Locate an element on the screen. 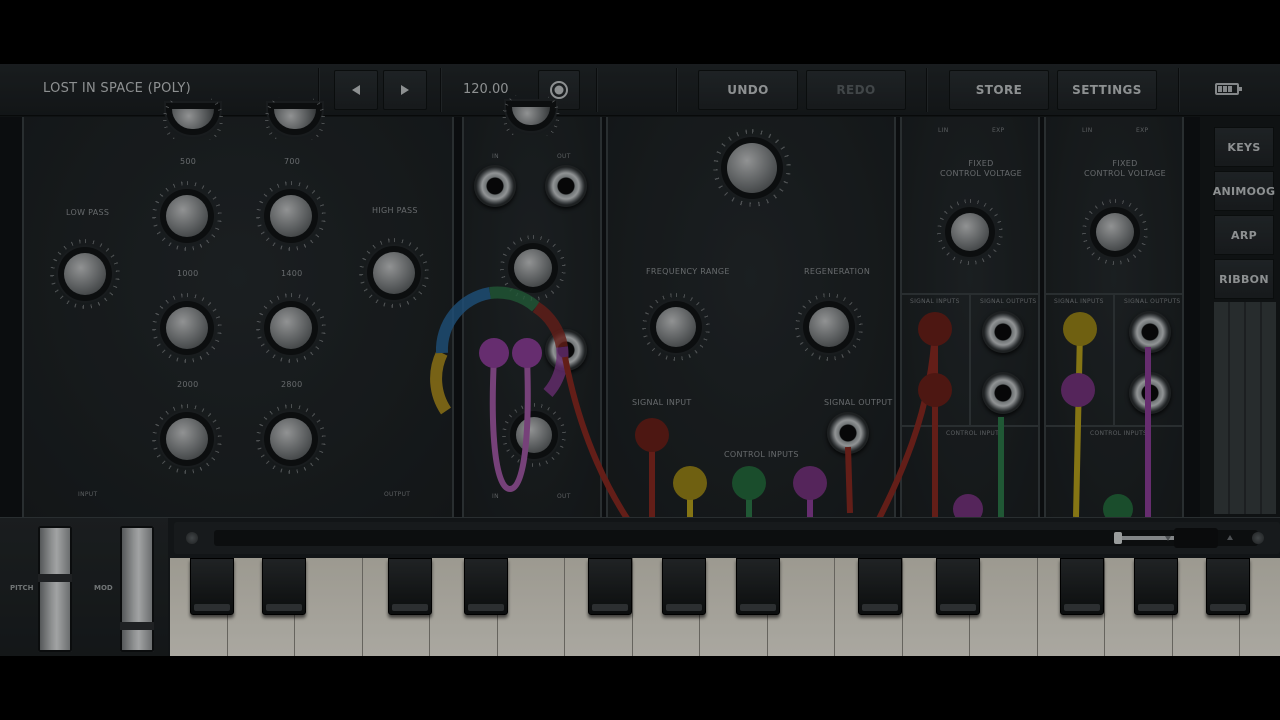 This screenshot has width=1280, height=720. arrow-down-icon is located at coordinates (1168, 538).